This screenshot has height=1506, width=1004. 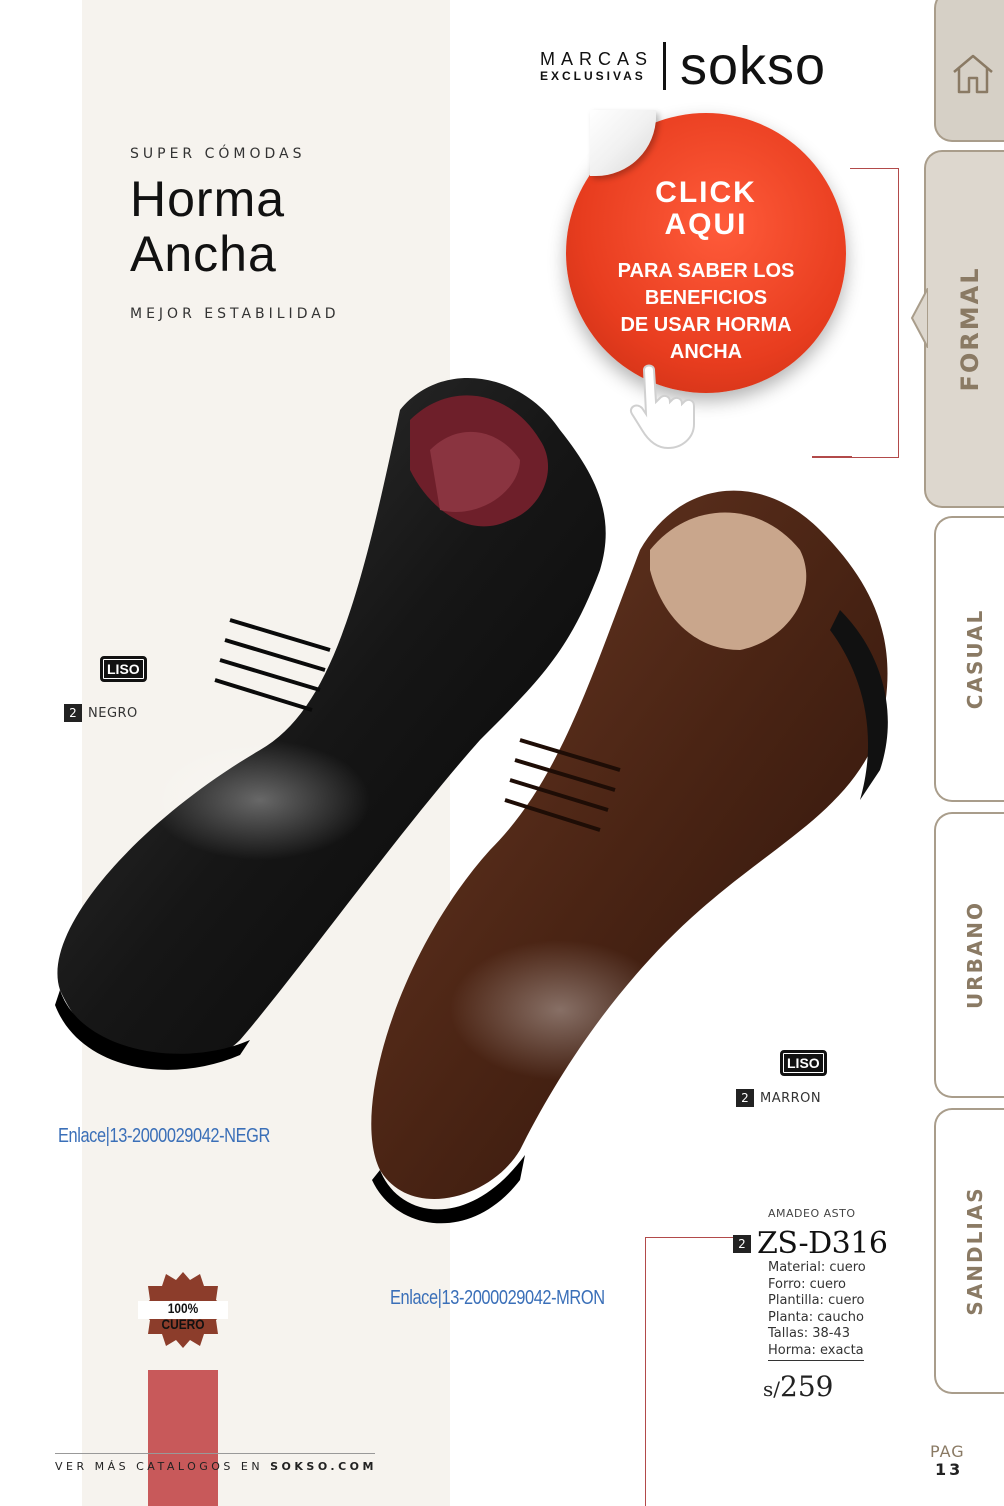 I want to click on cta-headline-line1: CLICK, so click(x=706, y=192).